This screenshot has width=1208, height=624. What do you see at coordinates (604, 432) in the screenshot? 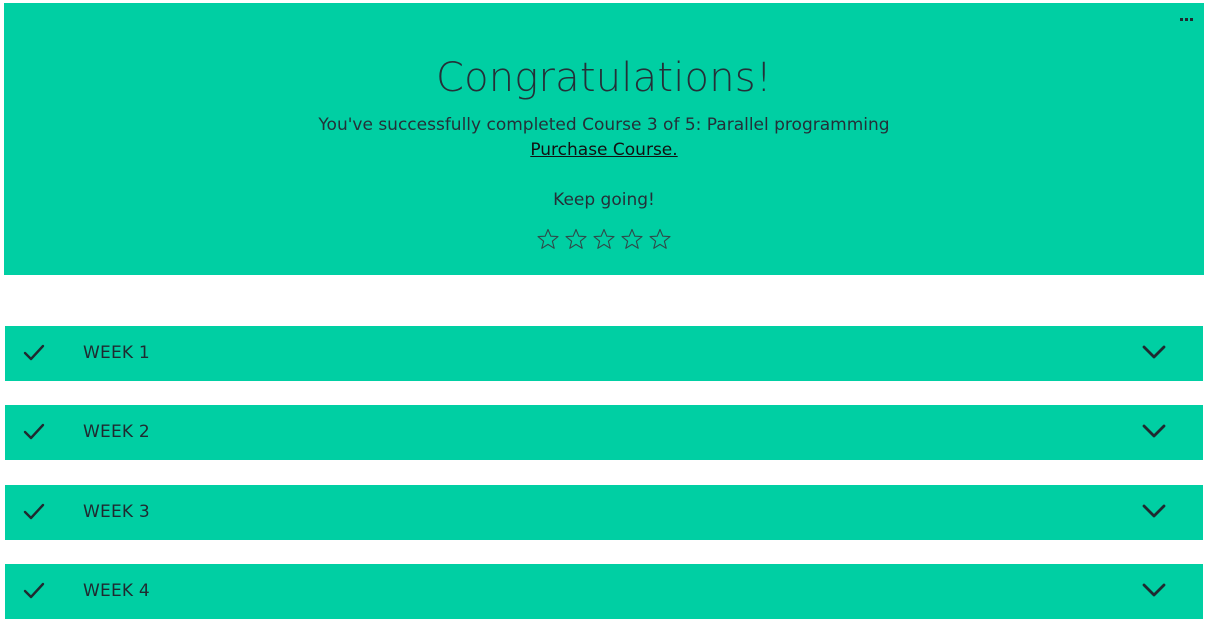
I see `week-row-2: WEEK 2` at bounding box center [604, 432].